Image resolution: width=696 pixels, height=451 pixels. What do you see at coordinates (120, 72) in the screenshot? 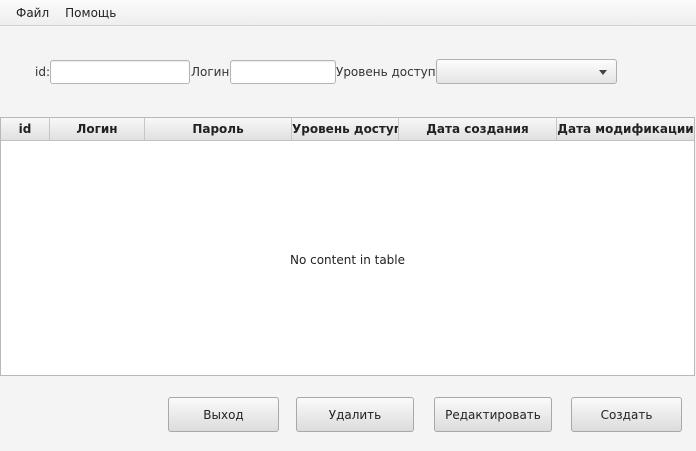
I see `id-input` at bounding box center [120, 72].